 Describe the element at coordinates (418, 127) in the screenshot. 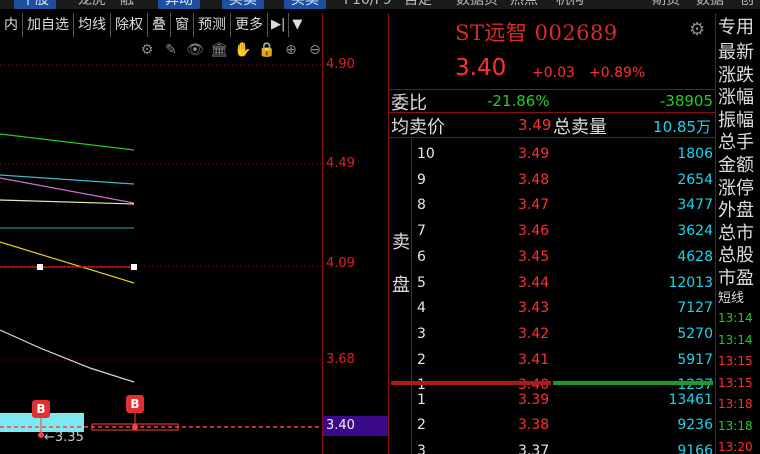

I see `avg-sell-label: 均卖价` at that location.